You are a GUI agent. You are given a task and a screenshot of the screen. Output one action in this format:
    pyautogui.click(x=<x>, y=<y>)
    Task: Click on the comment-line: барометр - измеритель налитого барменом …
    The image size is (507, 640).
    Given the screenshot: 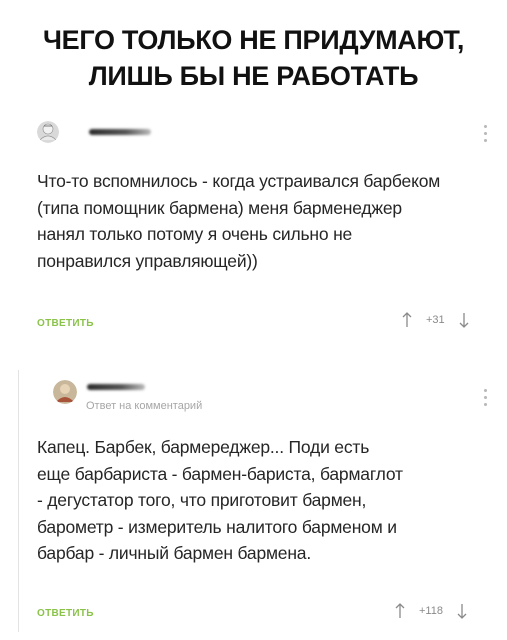 What is the action you would take?
    pyautogui.click(x=217, y=526)
    